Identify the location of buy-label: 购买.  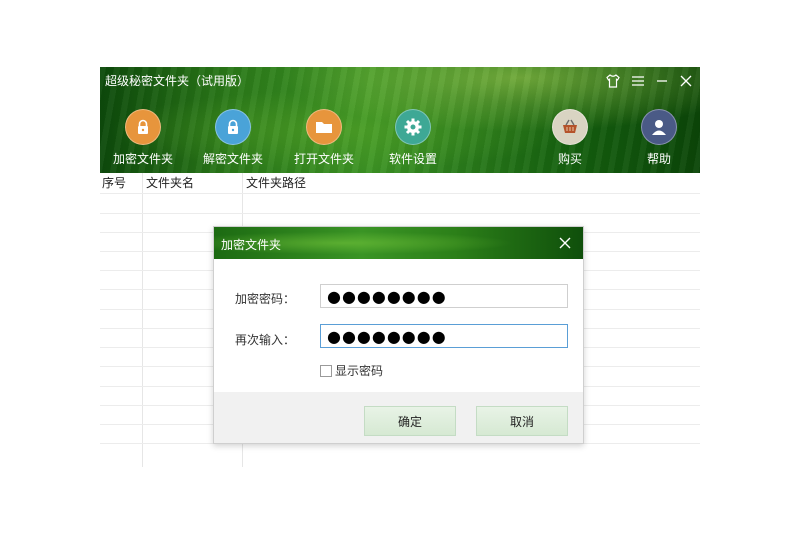
(569, 159).